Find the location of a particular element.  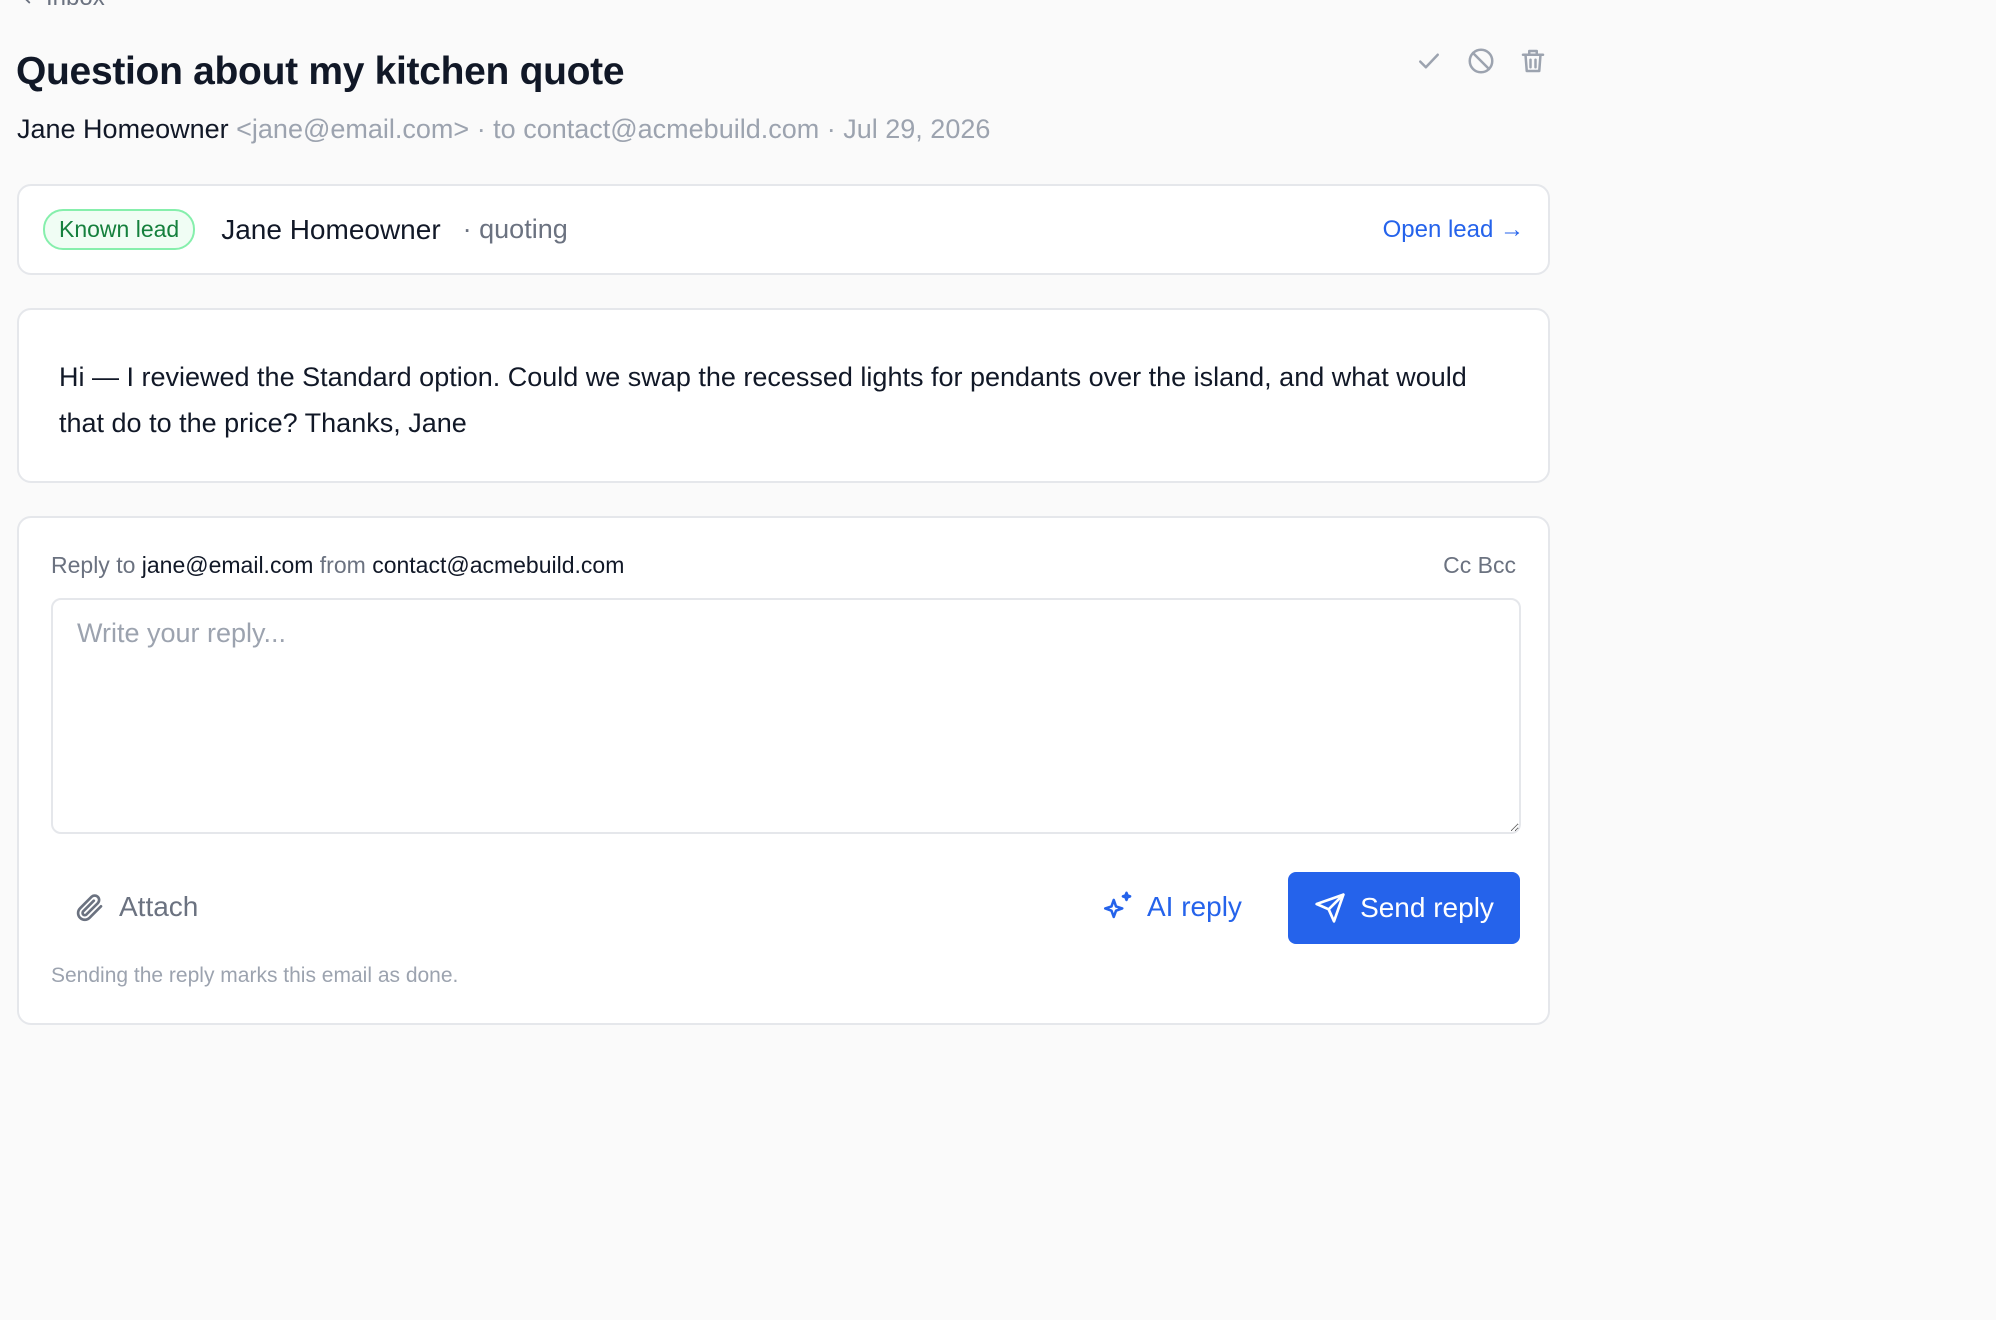

attach-label: Attach is located at coordinates (159, 906).